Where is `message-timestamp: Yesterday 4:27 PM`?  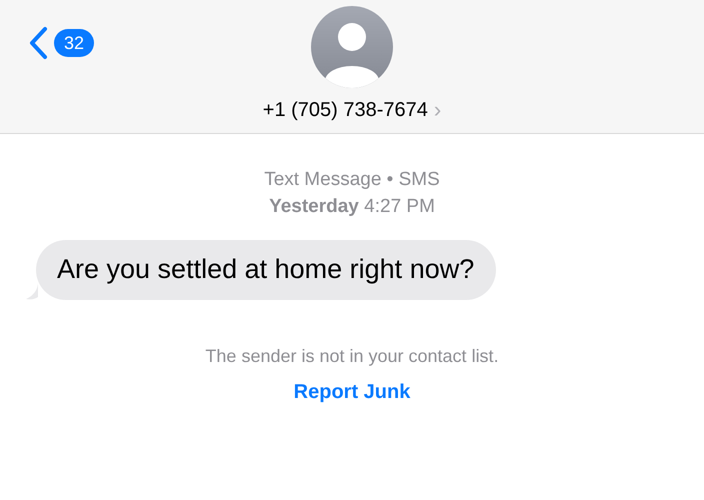 message-timestamp: Yesterday 4:27 PM is located at coordinates (352, 207).